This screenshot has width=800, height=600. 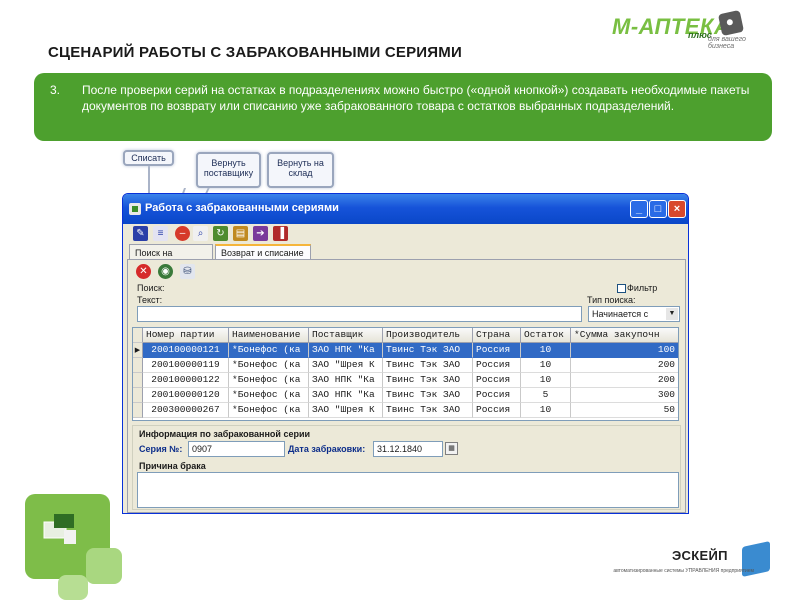 What do you see at coordinates (73, 587) in the screenshot?
I see `decorative-square-tiny` at bounding box center [73, 587].